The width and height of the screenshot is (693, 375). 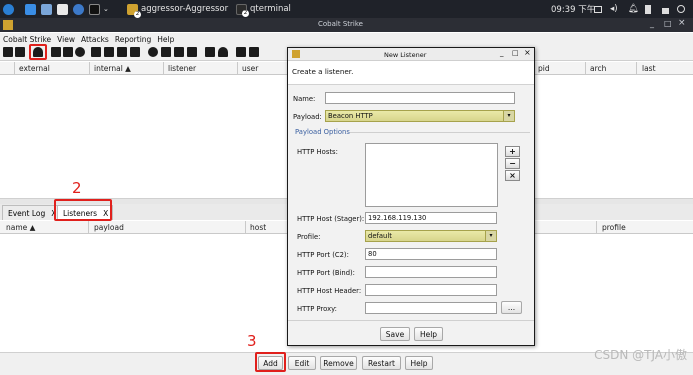 I want to click on payload-select: Beacon HTTP ▾, so click(x=420, y=116).